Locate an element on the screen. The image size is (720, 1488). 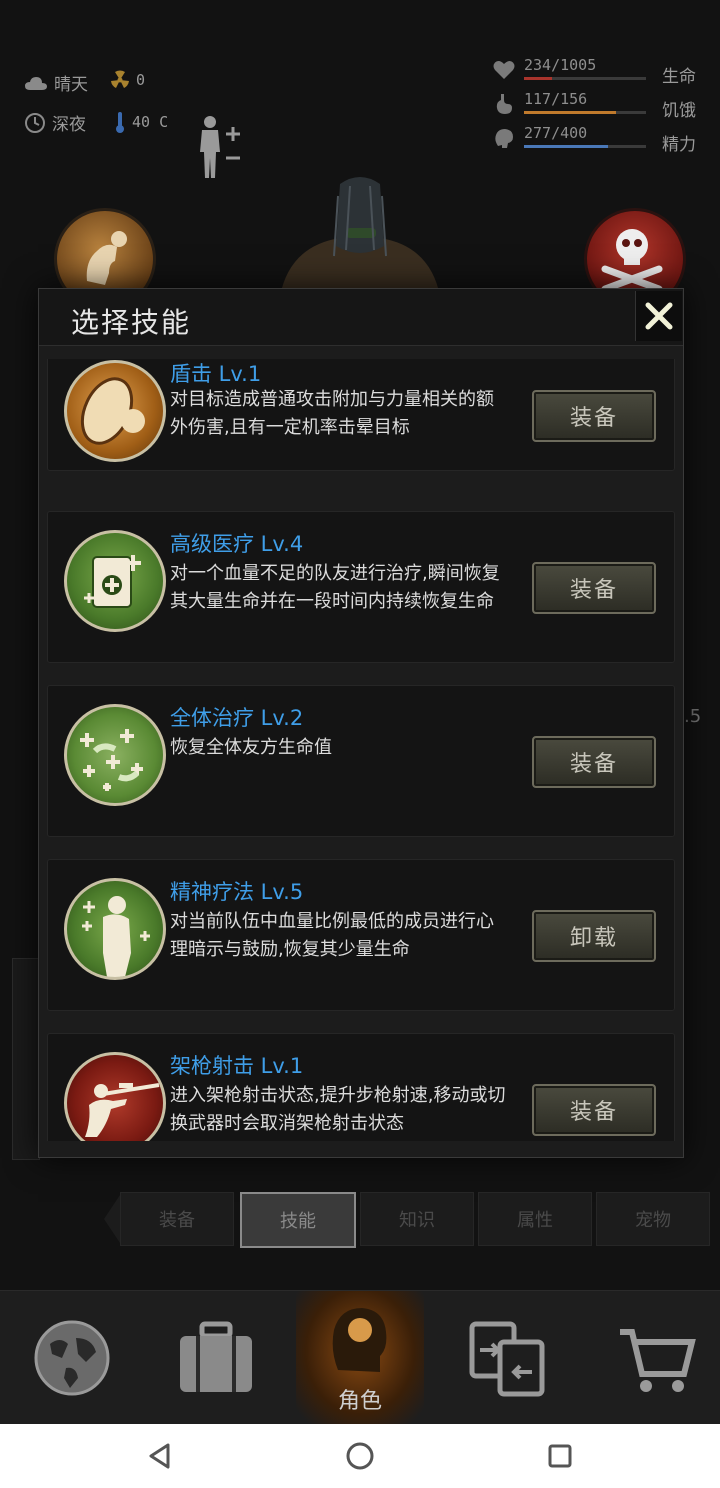
nav-world-map is located at coordinates (72, 1357).